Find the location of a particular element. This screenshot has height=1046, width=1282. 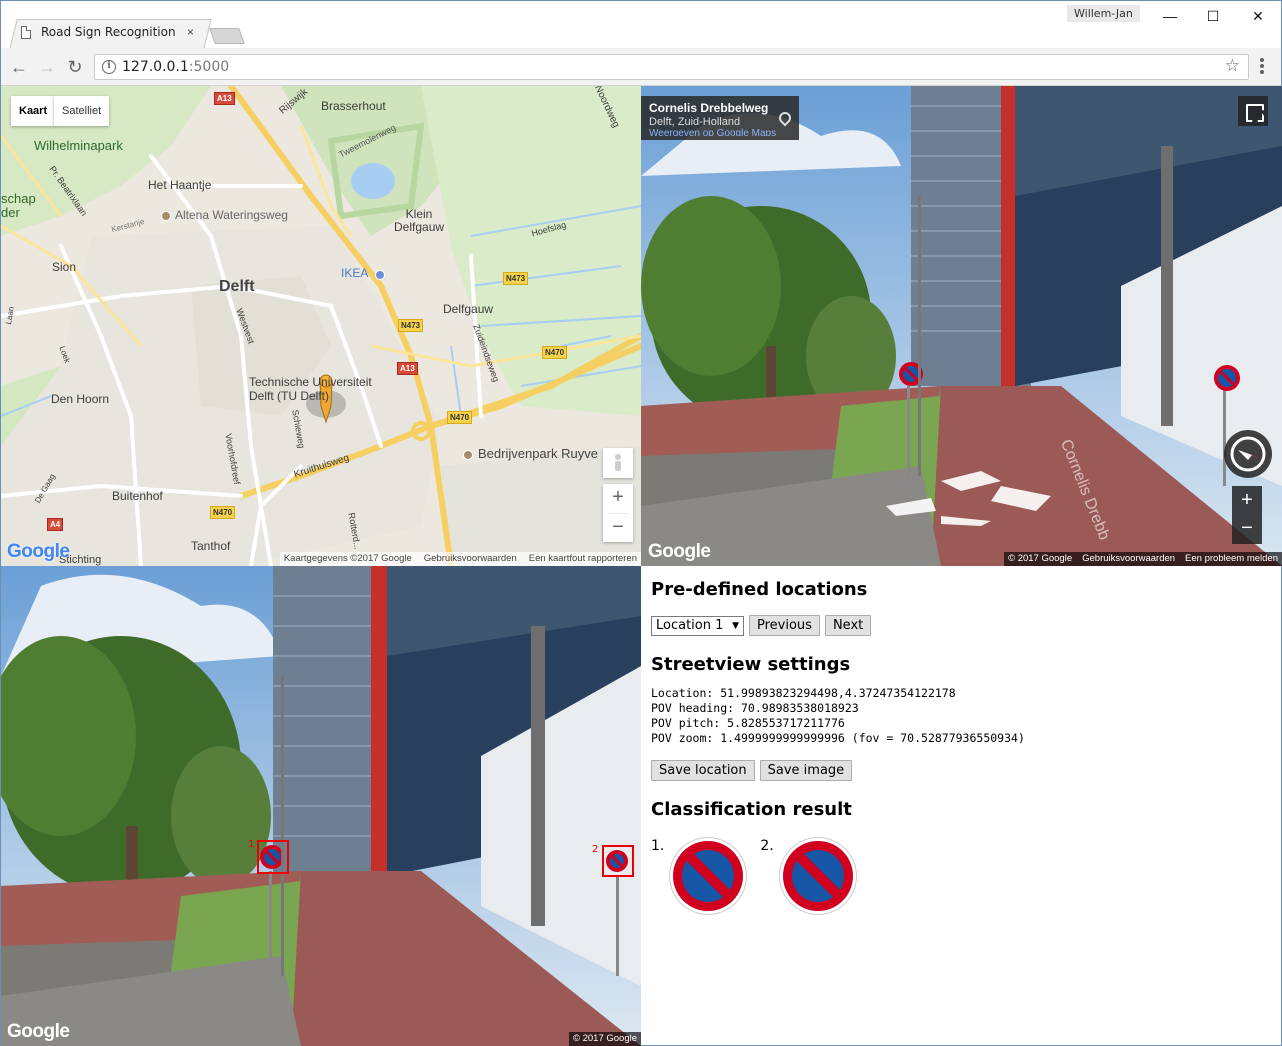

profile-badge: Willem-Jan is located at coordinates (1103, 13).